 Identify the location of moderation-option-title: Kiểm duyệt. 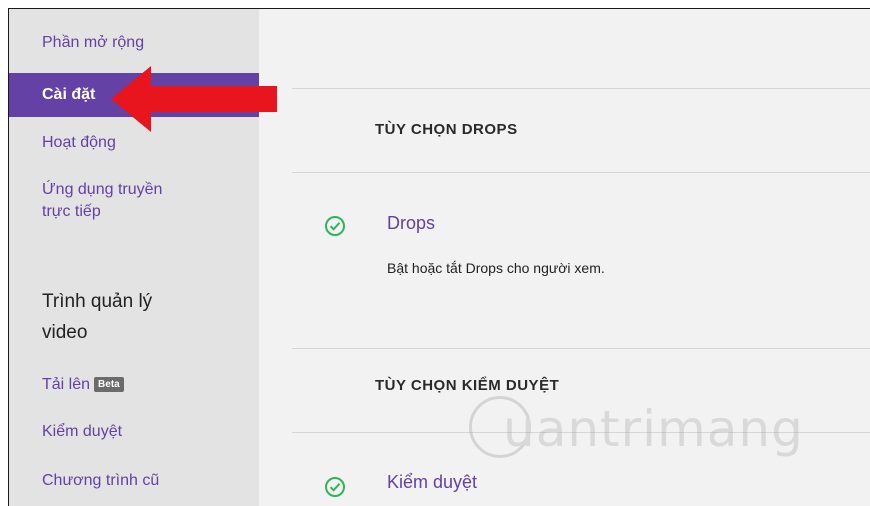
(432, 482).